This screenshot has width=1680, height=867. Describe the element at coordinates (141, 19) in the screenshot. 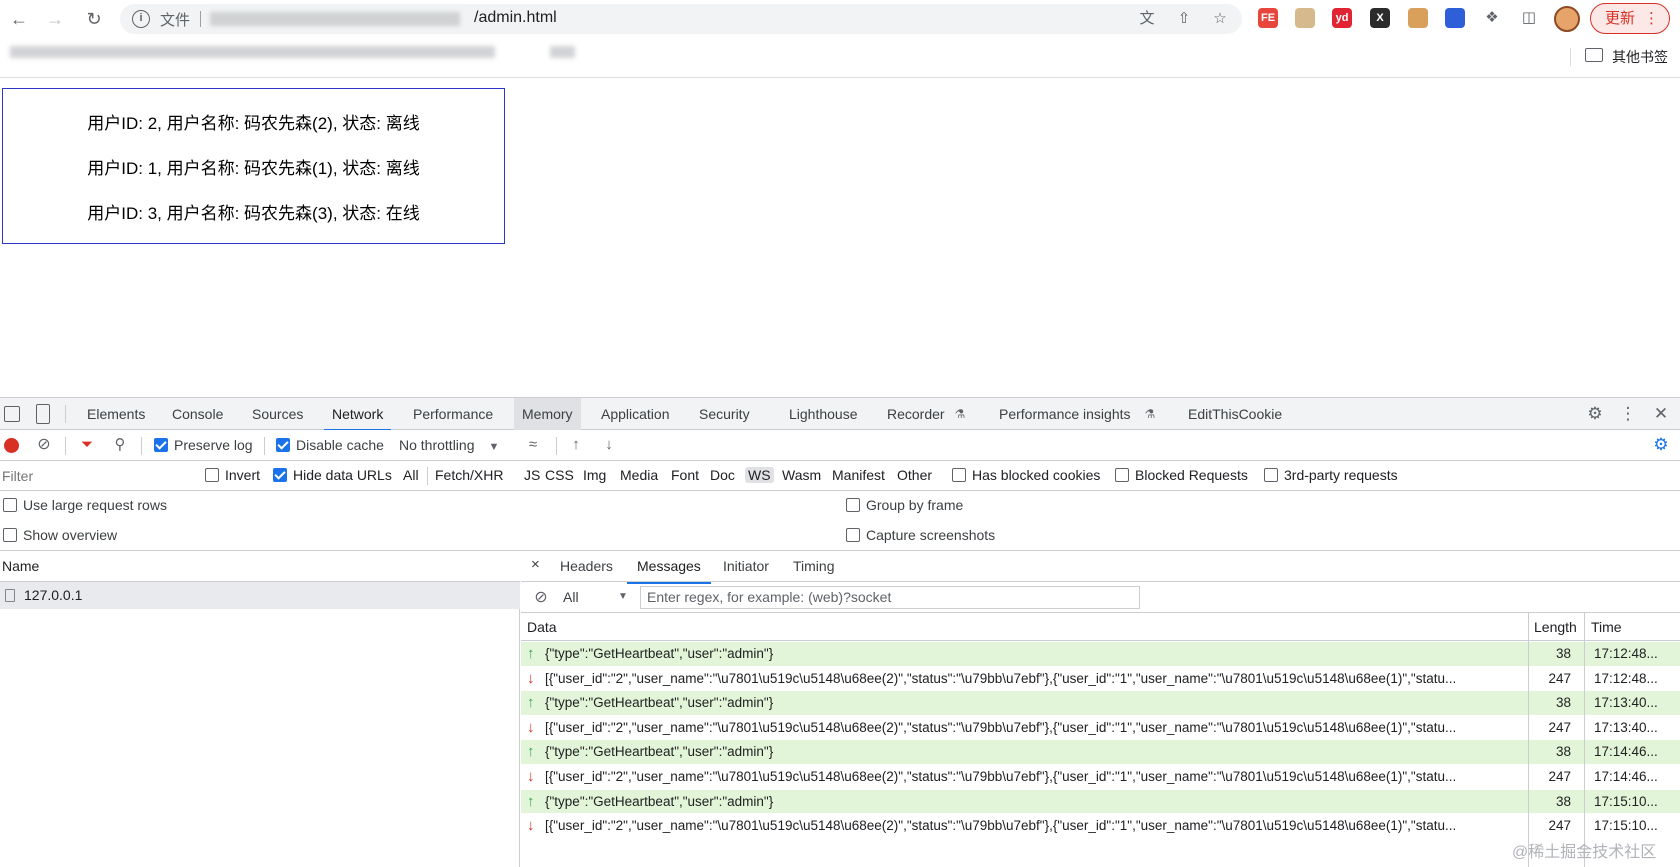

I see `site-info-icon: i` at that location.